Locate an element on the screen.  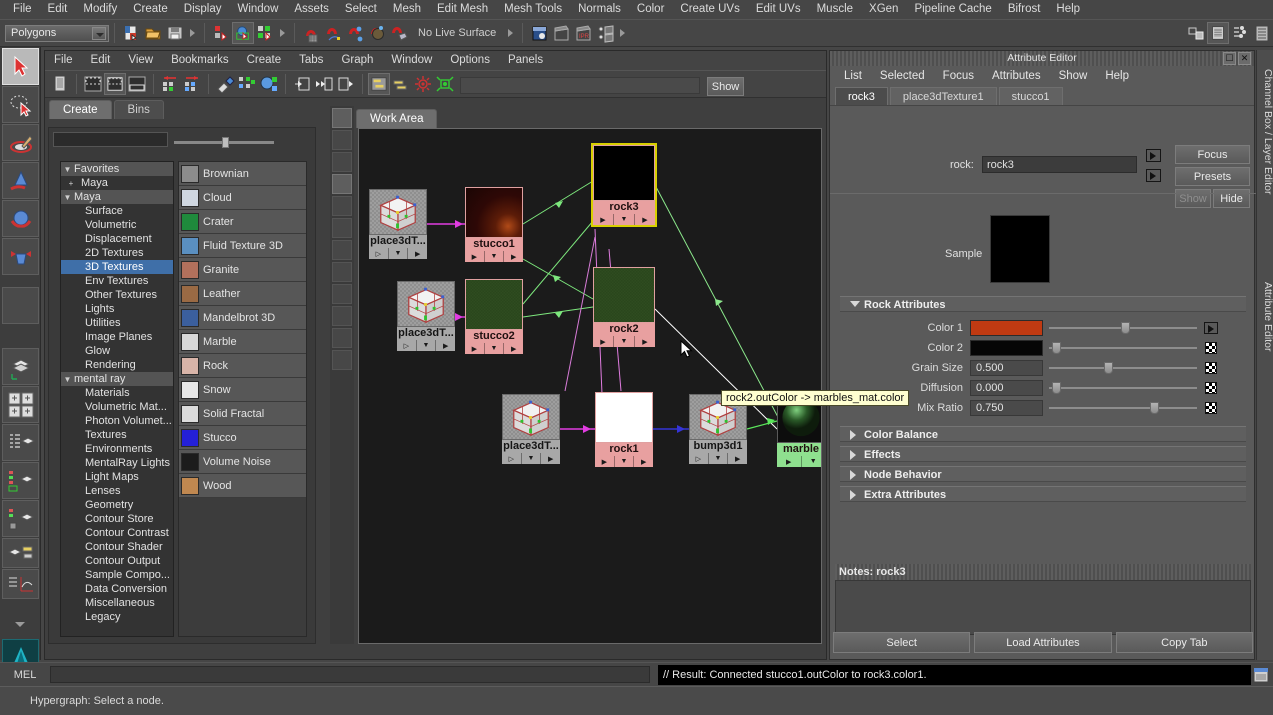
notes-input is located at coordinates (1043, 607).